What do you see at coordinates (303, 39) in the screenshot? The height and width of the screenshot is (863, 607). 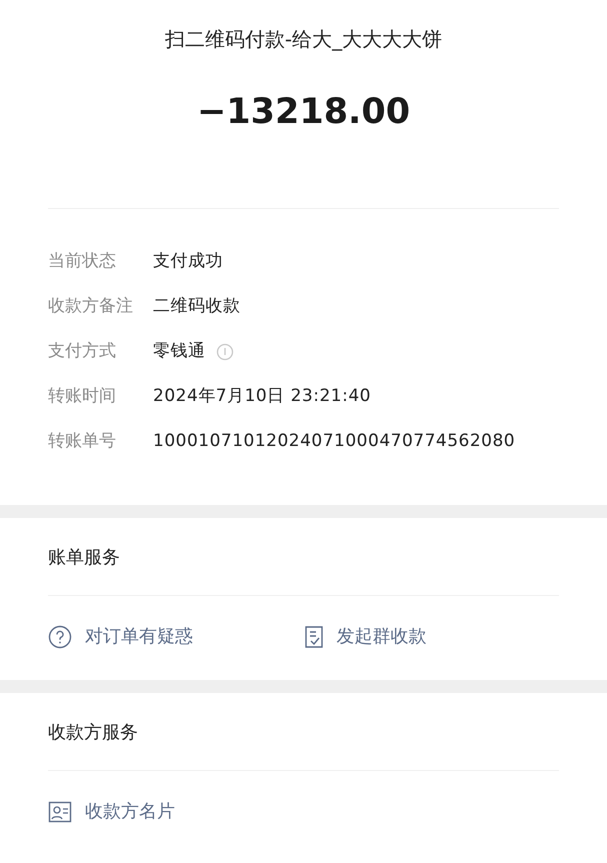 I see `page-title: 扫二维码付款-给大_大大大大饼` at bounding box center [303, 39].